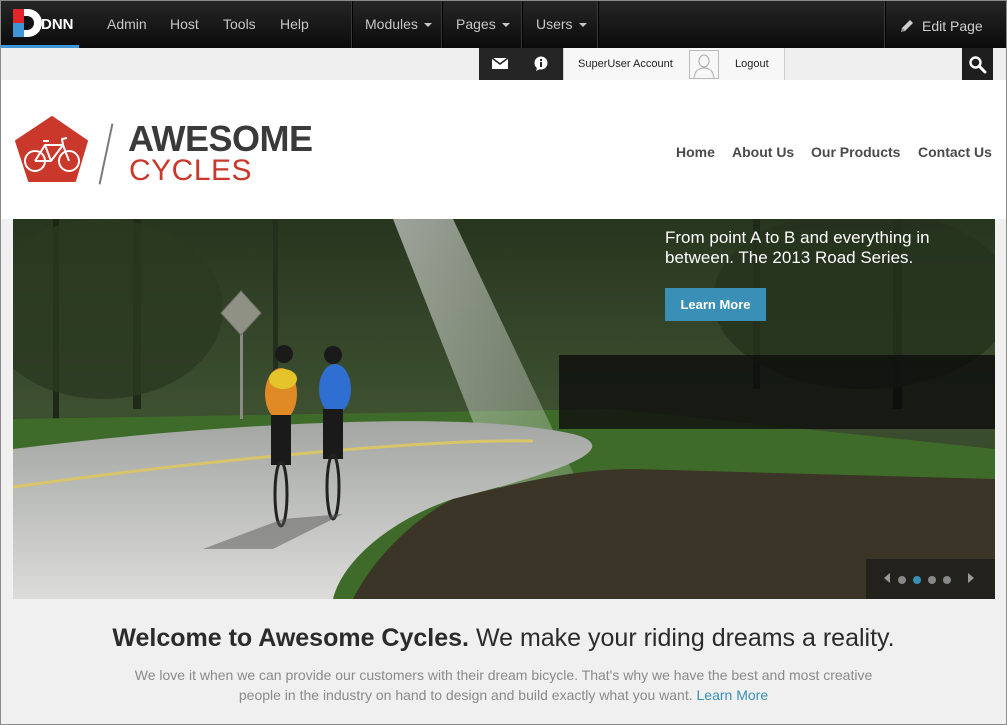  I want to click on dnn-logo: DNN, so click(44, 25).